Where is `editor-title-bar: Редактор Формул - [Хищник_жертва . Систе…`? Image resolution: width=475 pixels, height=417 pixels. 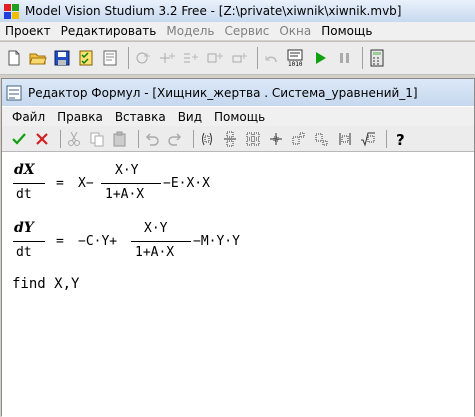
editor-title-bar: Редактор Формул - [Хищник_жертва . Систе… is located at coordinates (238, 92).